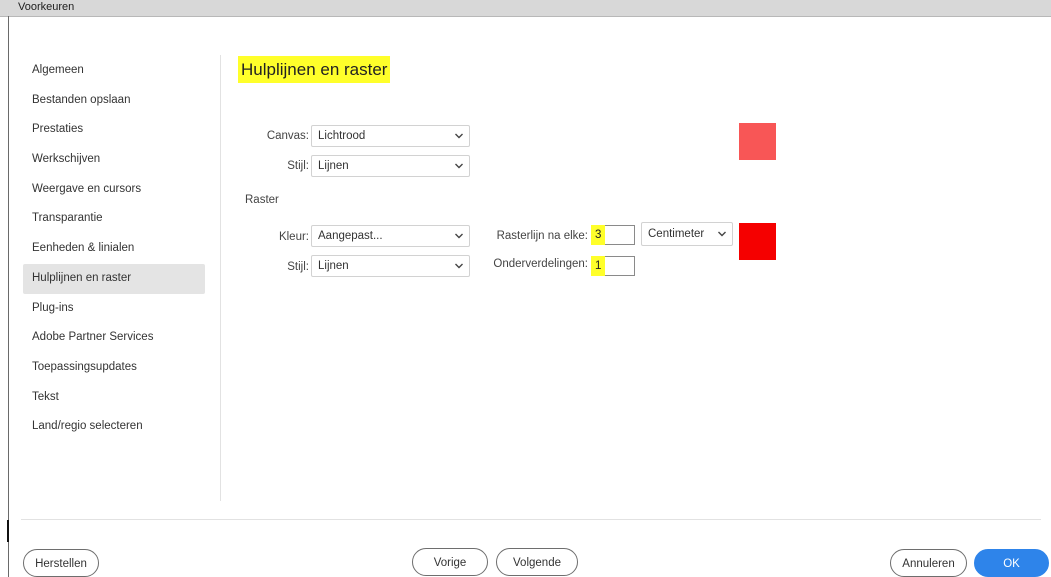 The image size is (1051, 577). Describe the element at coordinates (220, 278) in the screenshot. I see `sidebar-divider` at that location.